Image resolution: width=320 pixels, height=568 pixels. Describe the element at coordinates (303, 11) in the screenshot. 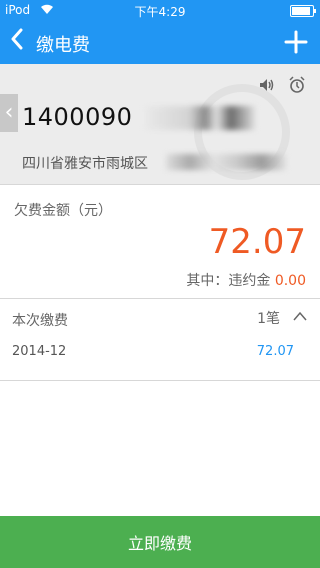

I see `battery-icon` at that location.